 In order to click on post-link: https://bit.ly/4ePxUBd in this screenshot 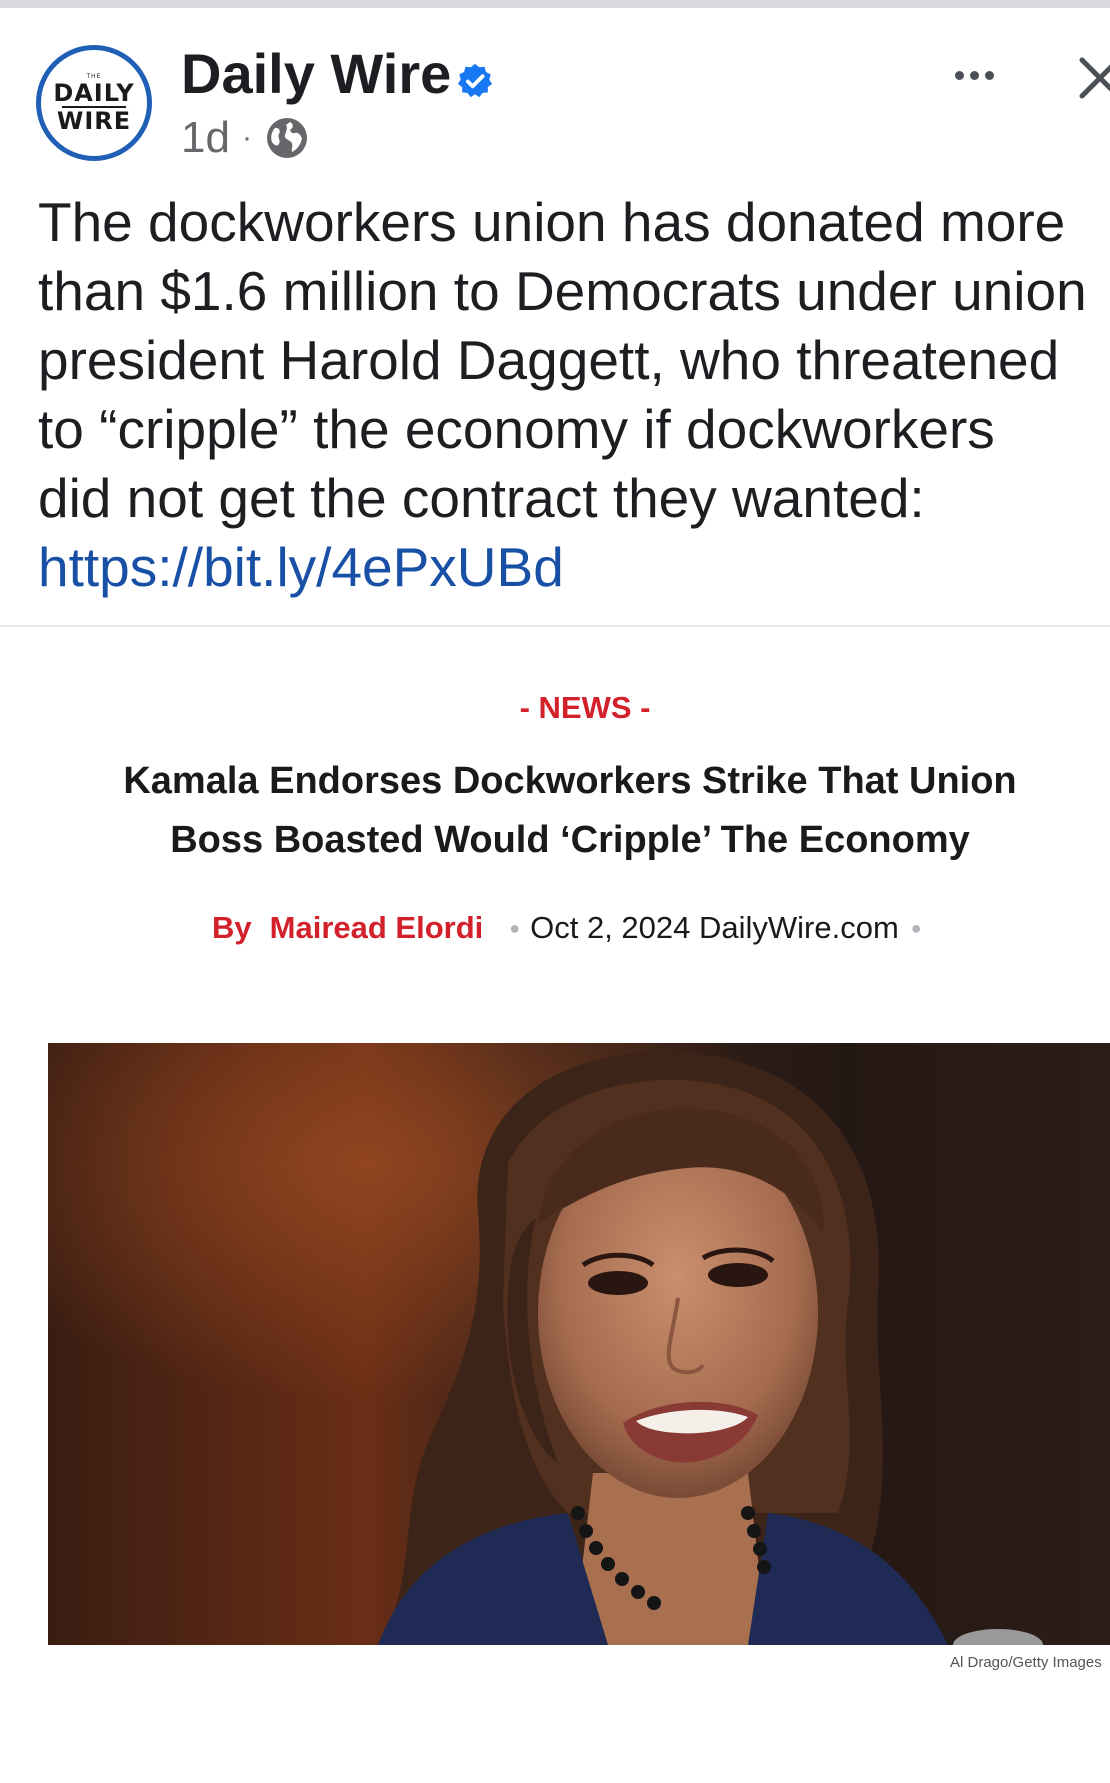, I will do `click(574, 567)`.